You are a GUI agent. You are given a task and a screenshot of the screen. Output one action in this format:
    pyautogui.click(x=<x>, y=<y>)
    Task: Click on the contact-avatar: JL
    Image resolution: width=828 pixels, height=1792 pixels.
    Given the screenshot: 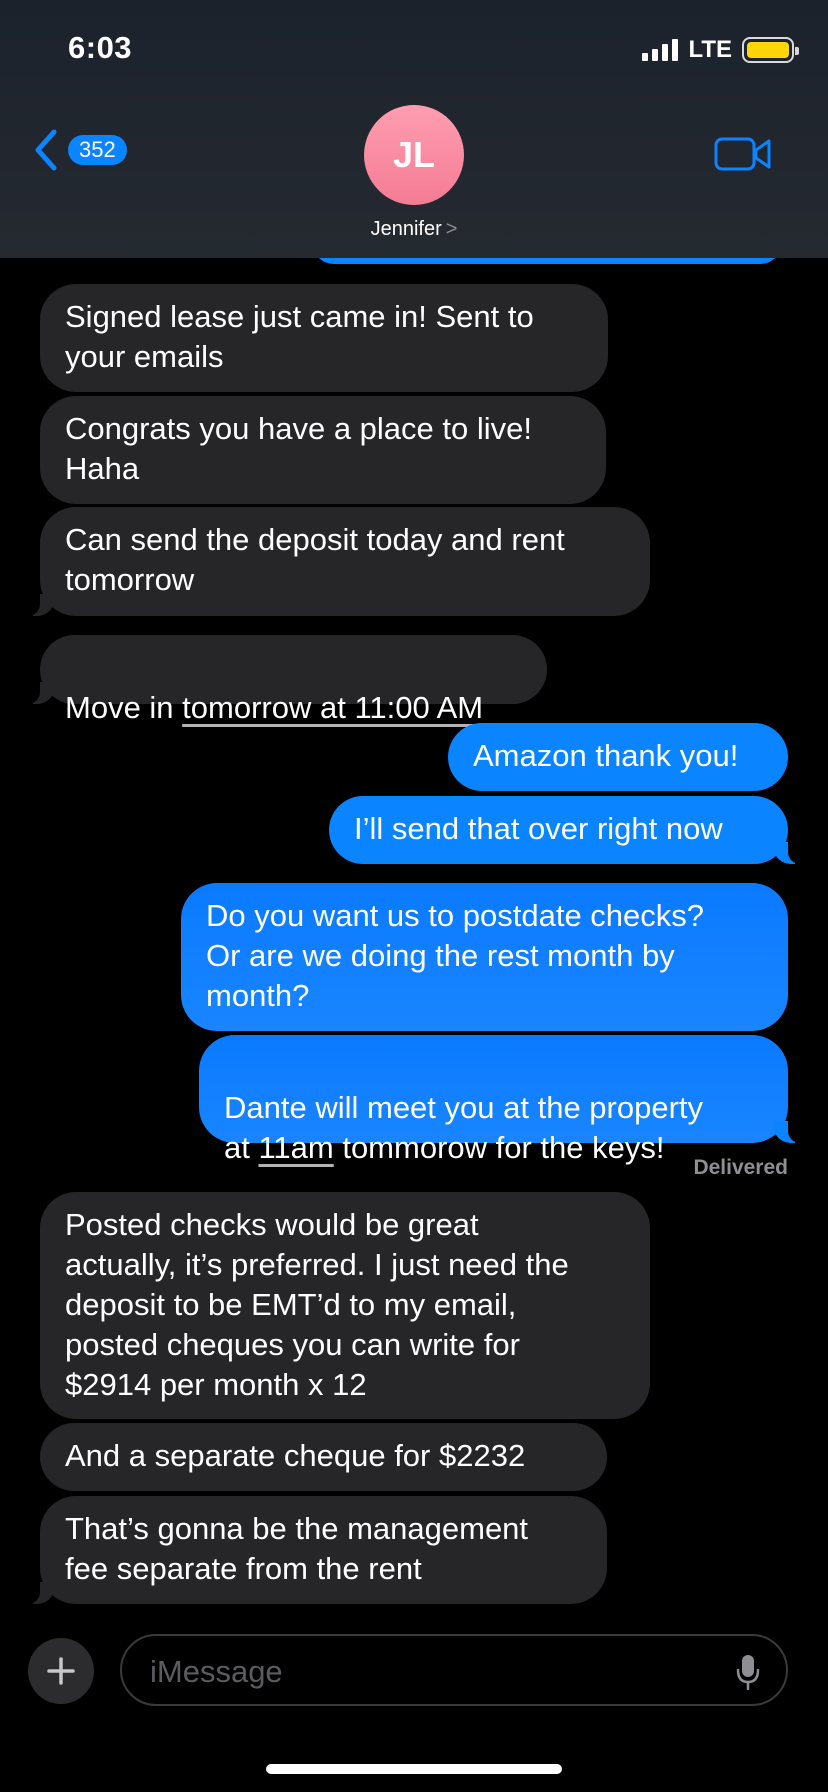 What is the action you would take?
    pyautogui.click(x=414, y=155)
    